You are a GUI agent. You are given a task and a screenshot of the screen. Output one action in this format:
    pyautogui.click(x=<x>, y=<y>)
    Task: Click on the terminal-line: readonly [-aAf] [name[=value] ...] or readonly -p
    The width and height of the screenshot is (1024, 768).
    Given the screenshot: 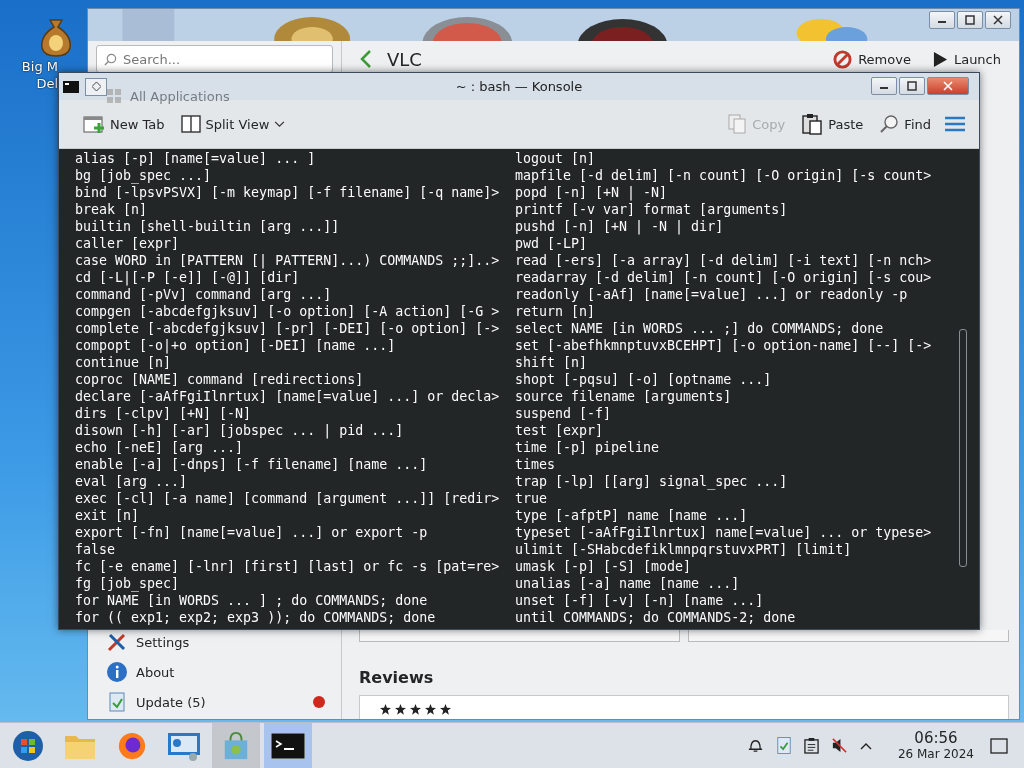 What is the action you would take?
    pyautogui.click(x=712, y=294)
    